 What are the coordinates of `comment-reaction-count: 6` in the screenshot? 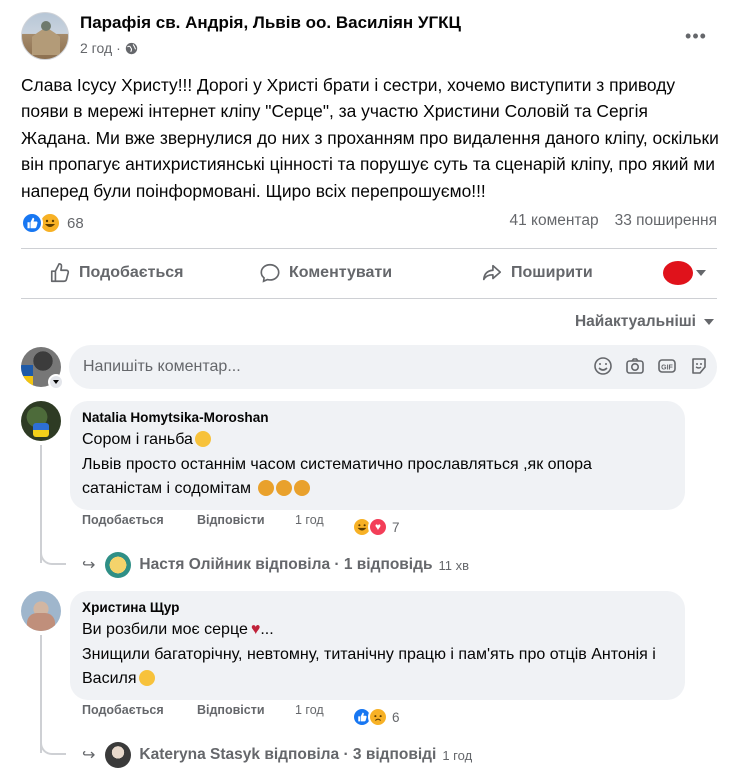 It's located at (396, 717).